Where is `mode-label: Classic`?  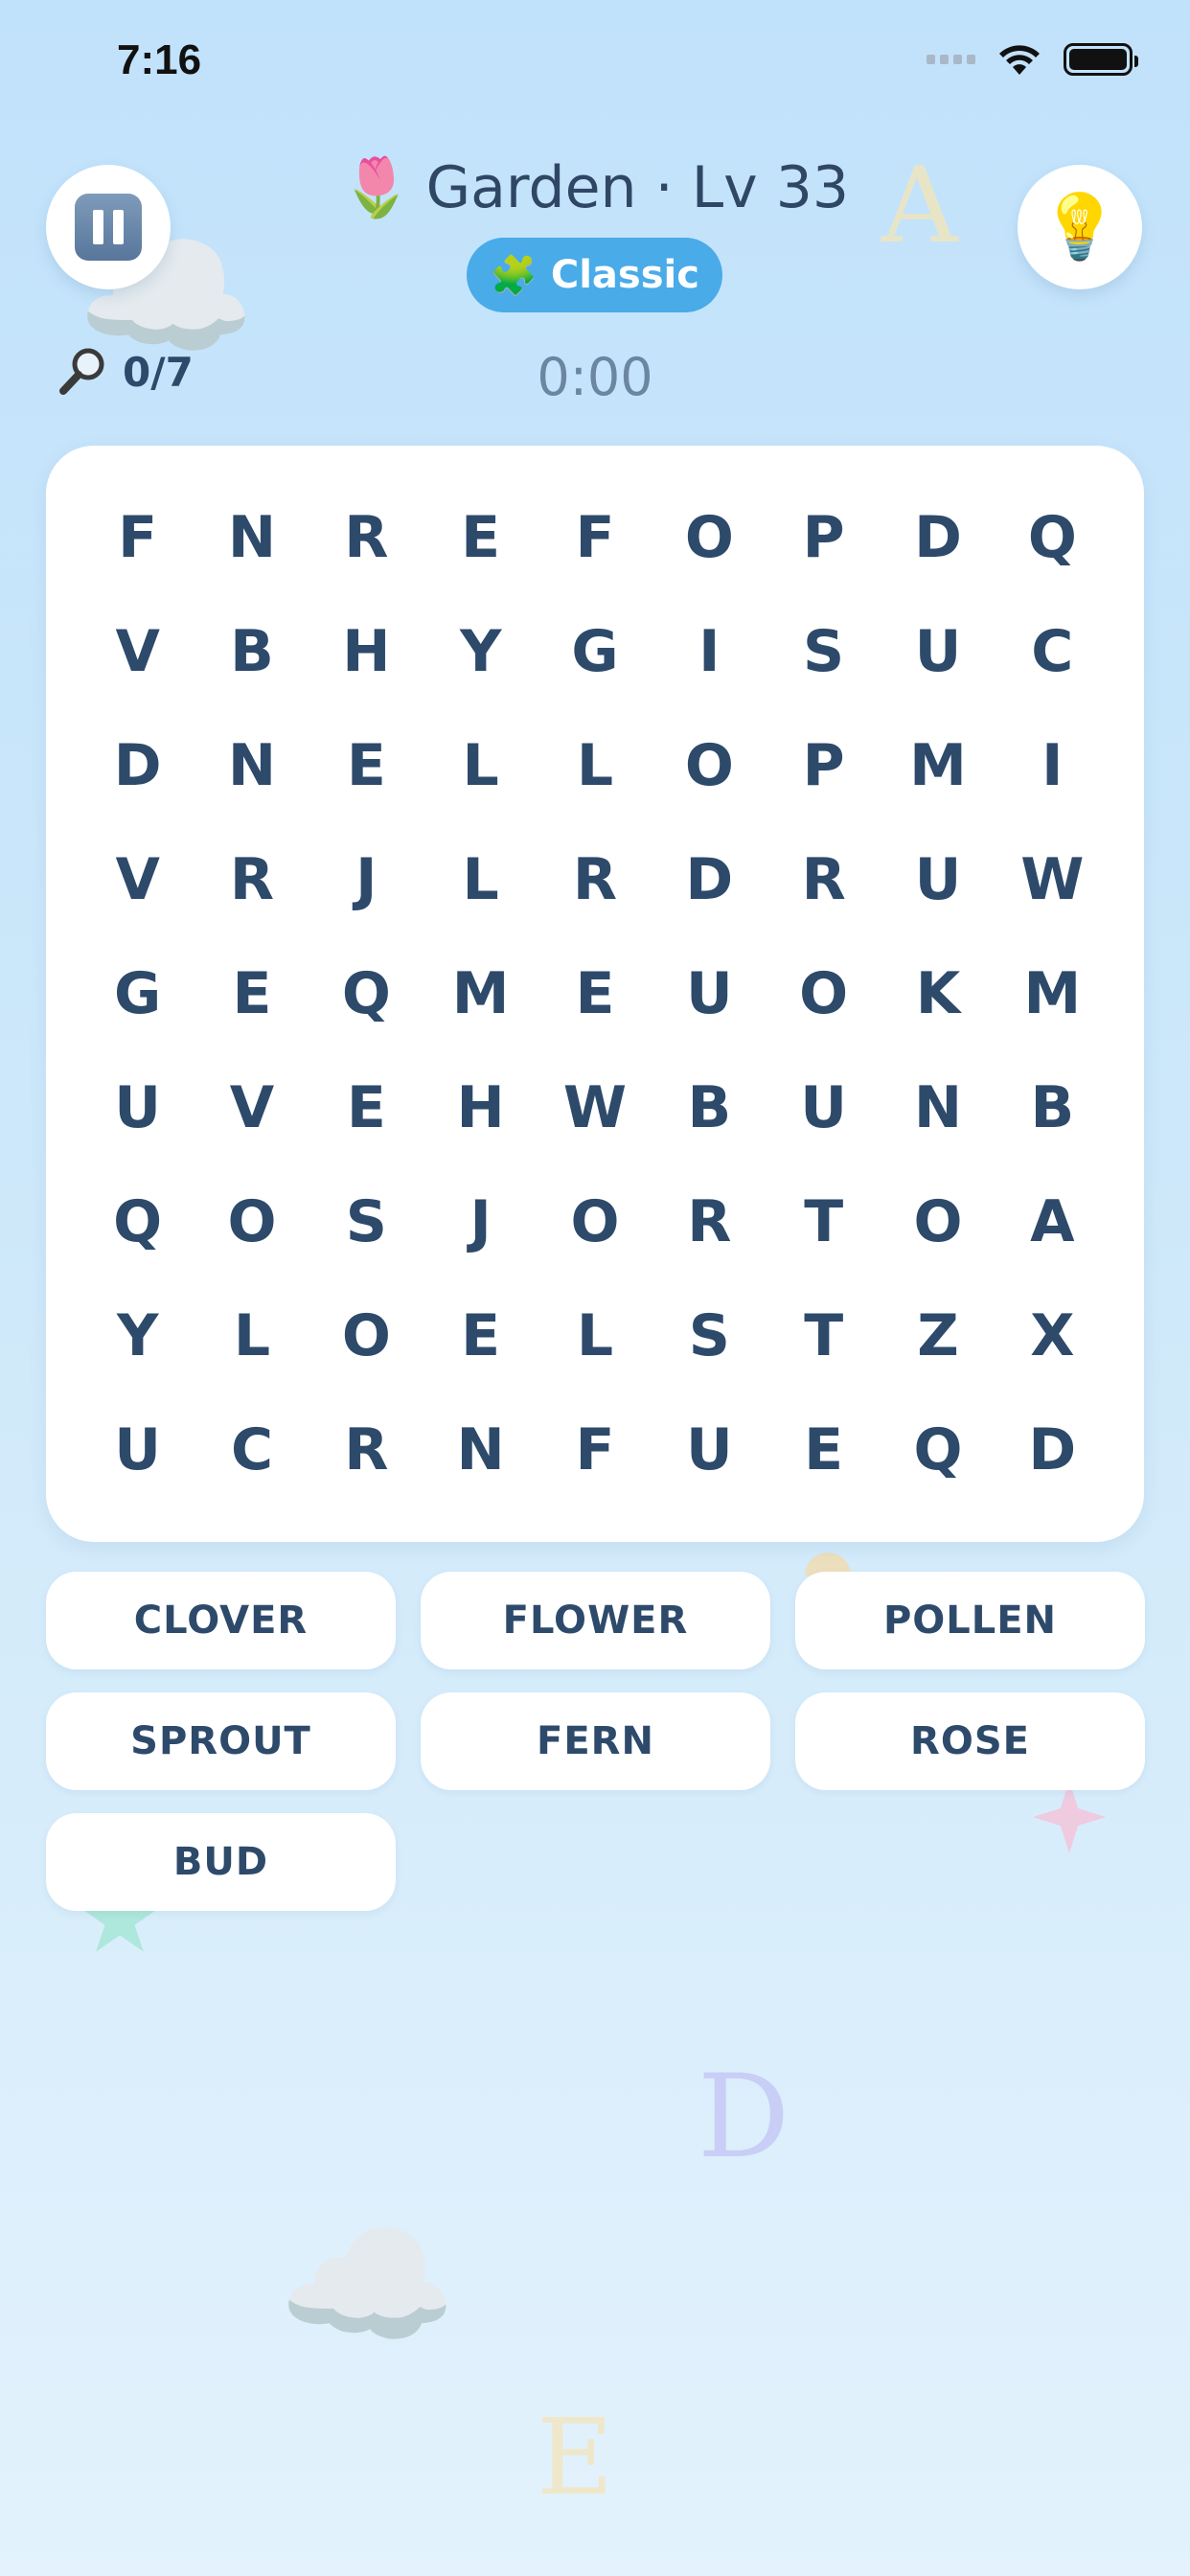 mode-label: Classic is located at coordinates (624, 275).